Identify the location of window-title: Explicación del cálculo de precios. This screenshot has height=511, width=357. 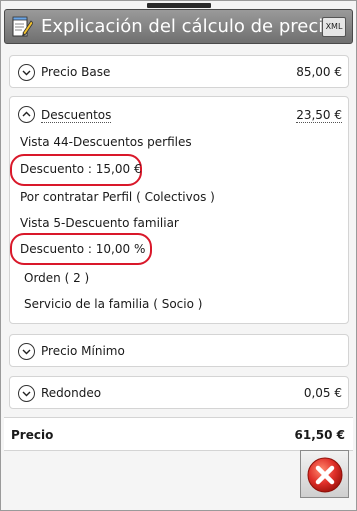
(192, 26).